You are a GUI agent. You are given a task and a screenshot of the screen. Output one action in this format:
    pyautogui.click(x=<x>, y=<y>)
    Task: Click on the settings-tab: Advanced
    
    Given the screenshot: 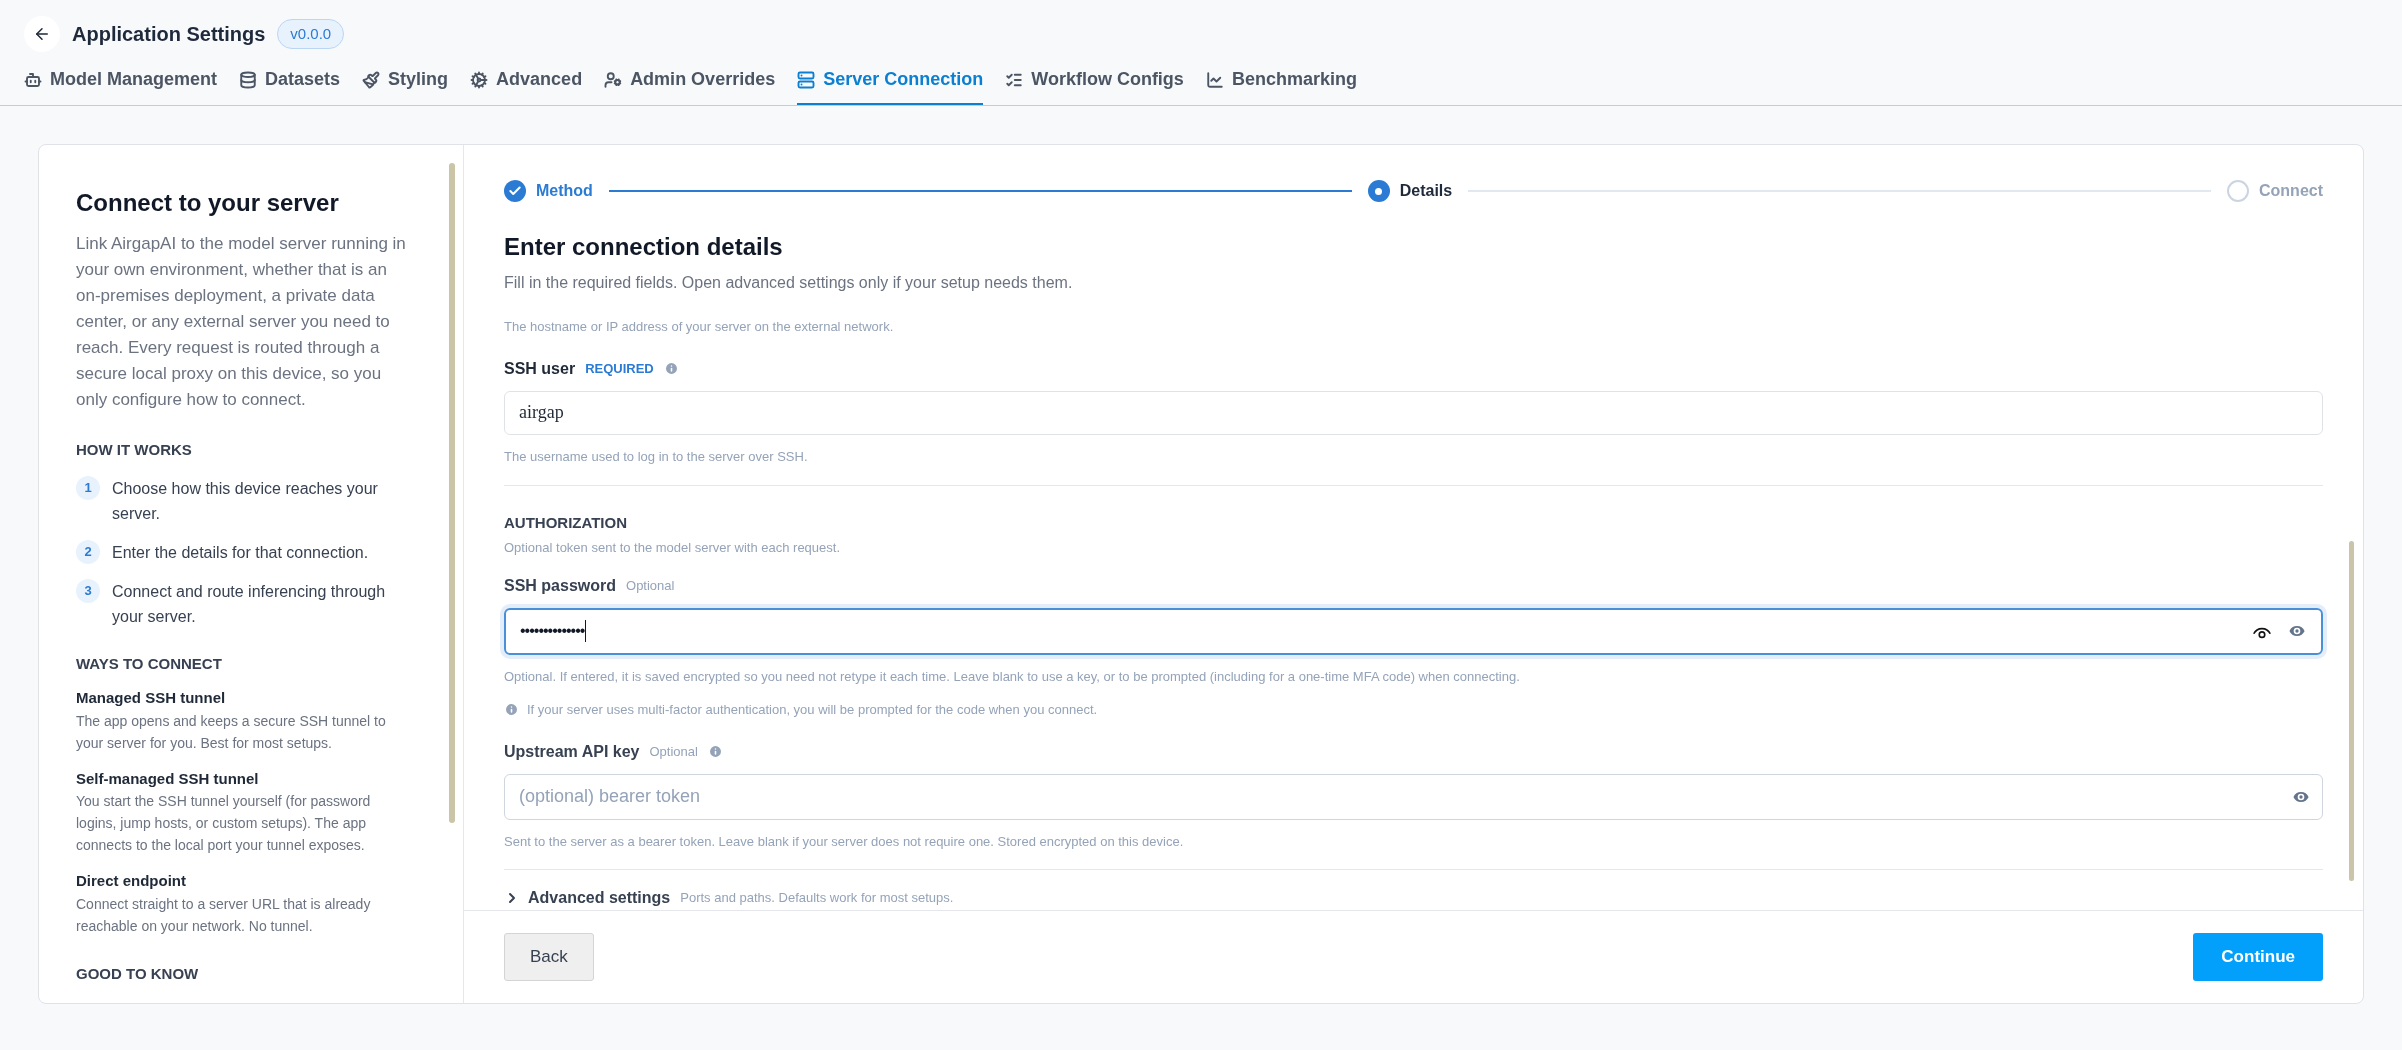 What is the action you would take?
    pyautogui.click(x=526, y=83)
    